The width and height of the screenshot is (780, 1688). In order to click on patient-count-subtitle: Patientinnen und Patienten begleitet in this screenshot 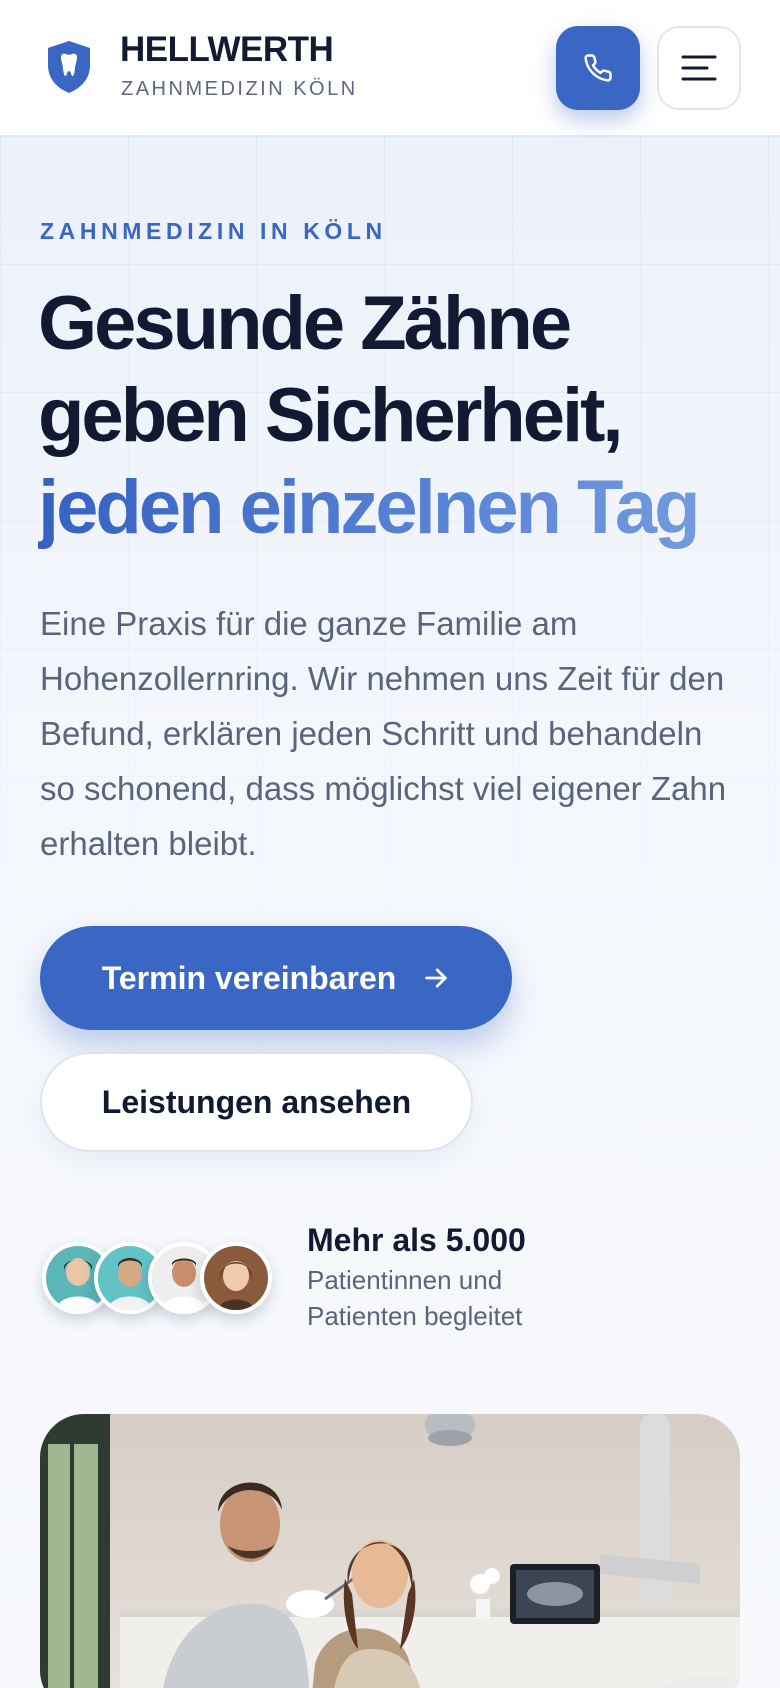, I will do `click(415, 1298)`.